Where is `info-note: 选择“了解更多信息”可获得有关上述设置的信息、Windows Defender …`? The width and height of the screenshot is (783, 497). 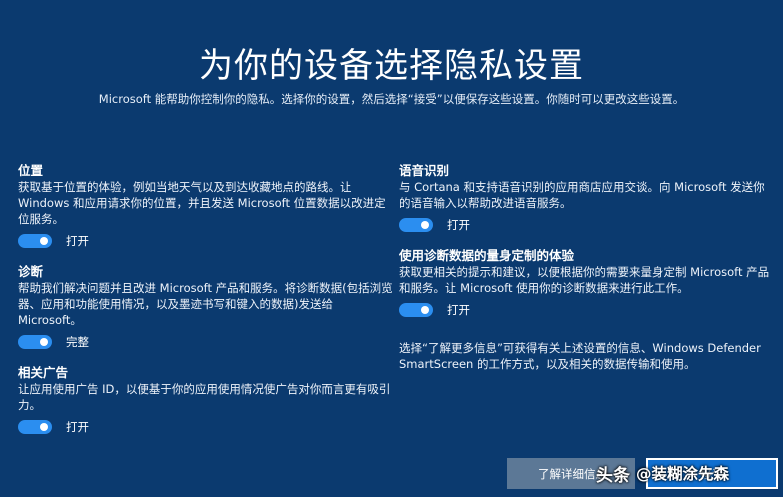 info-note: 选择“了解更多信息”可获得有关上述设置的信息、Windows Defender … is located at coordinates (580, 356).